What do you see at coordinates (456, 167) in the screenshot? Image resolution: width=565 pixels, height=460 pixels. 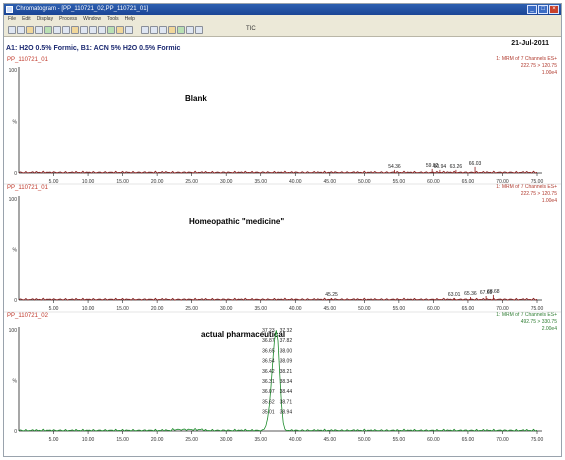 I see `peak-label: 63.26` at bounding box center [456, 167].